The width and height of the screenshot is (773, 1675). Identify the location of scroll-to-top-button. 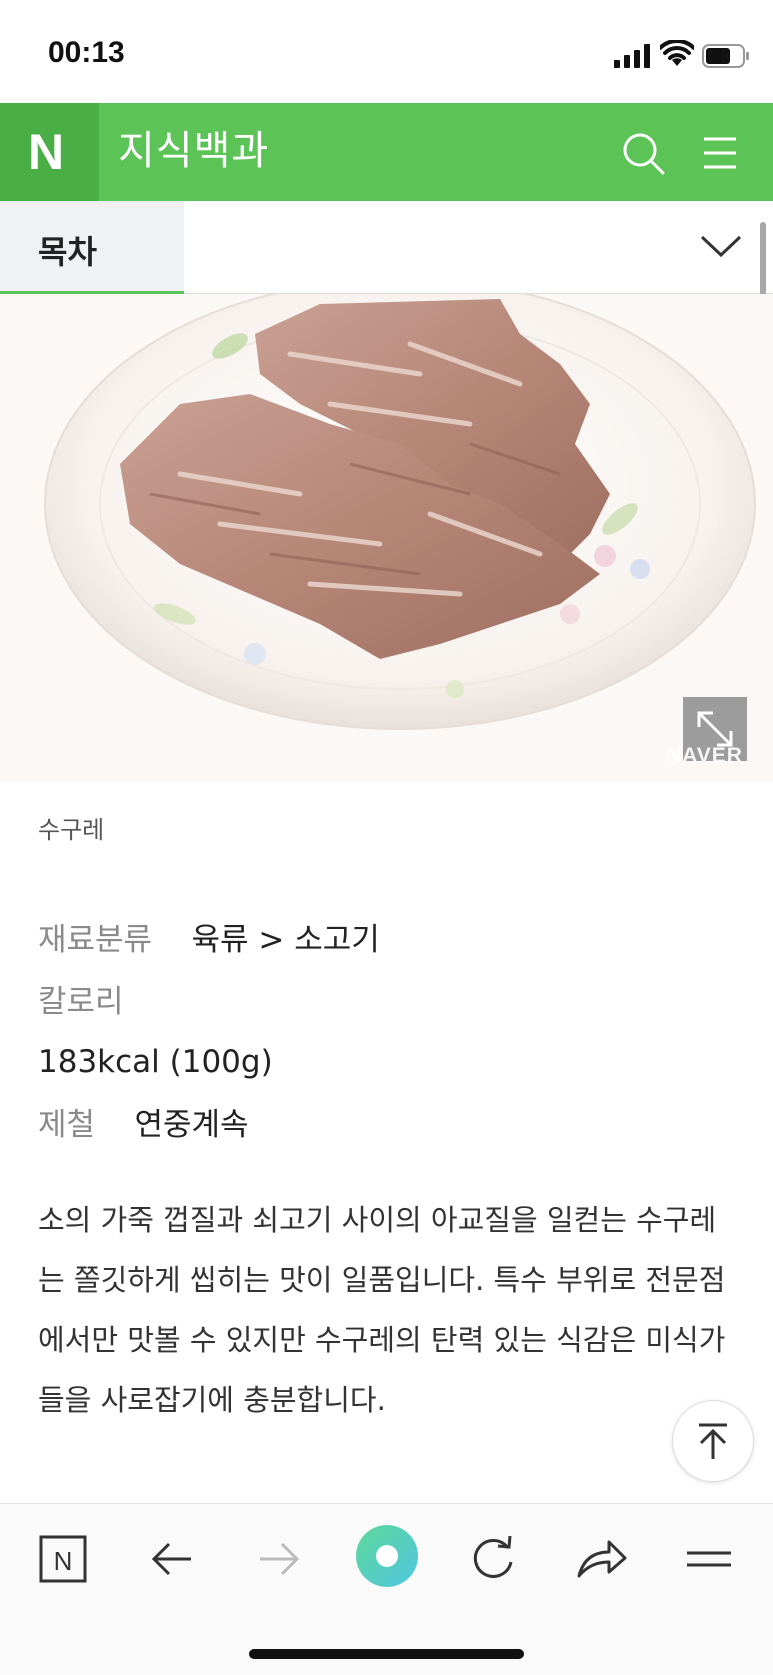
(713, 1441).